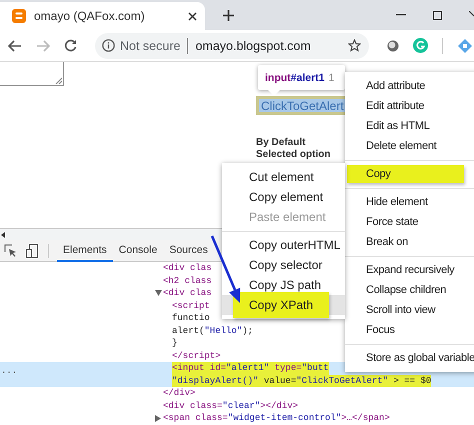 This screenshot has width=474, height=425. What do you see at coordinates (331, 78) in the screenshot?
I see `element-size-text: 1` at bounding box center [331, 78].